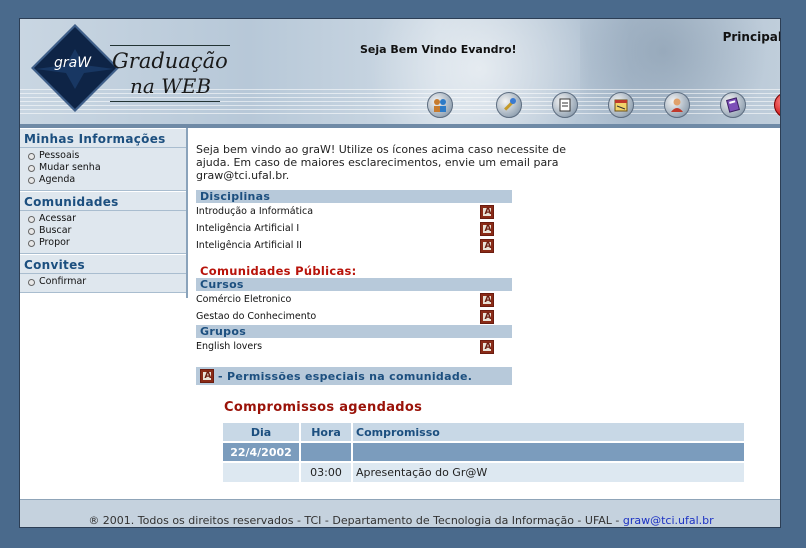 This screenshot has width=806, height=548. Describe the element at coordinates (677, 105) in the screenshot. I see `user-icon` at that location.